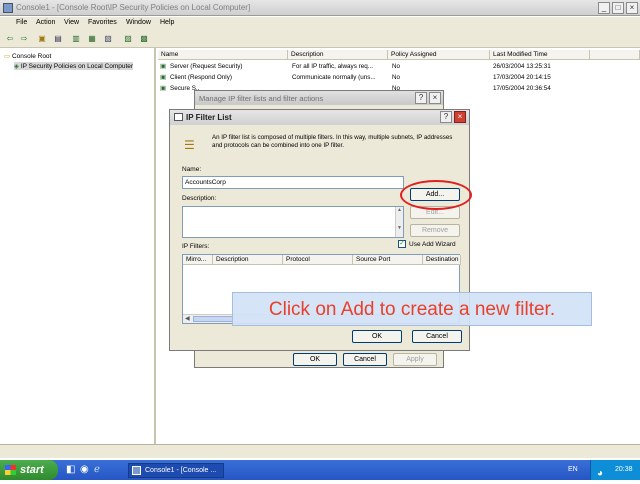  I want to click on language-indicator: EN, so click(573, 469).